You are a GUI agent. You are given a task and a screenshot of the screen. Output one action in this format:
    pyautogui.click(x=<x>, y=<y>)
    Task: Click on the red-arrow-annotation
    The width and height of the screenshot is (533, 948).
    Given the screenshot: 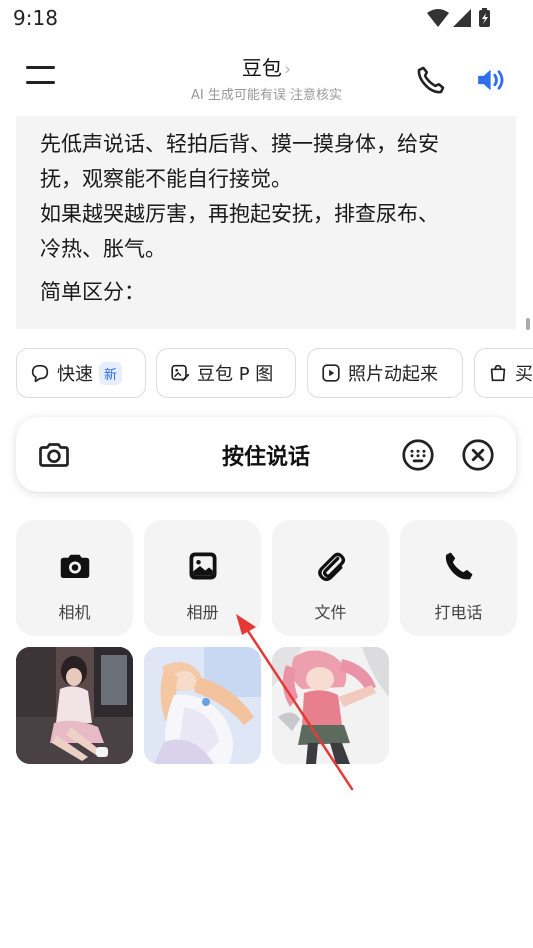 What is the action you would take?
    pyautogui.click(x=295, y=702)
    